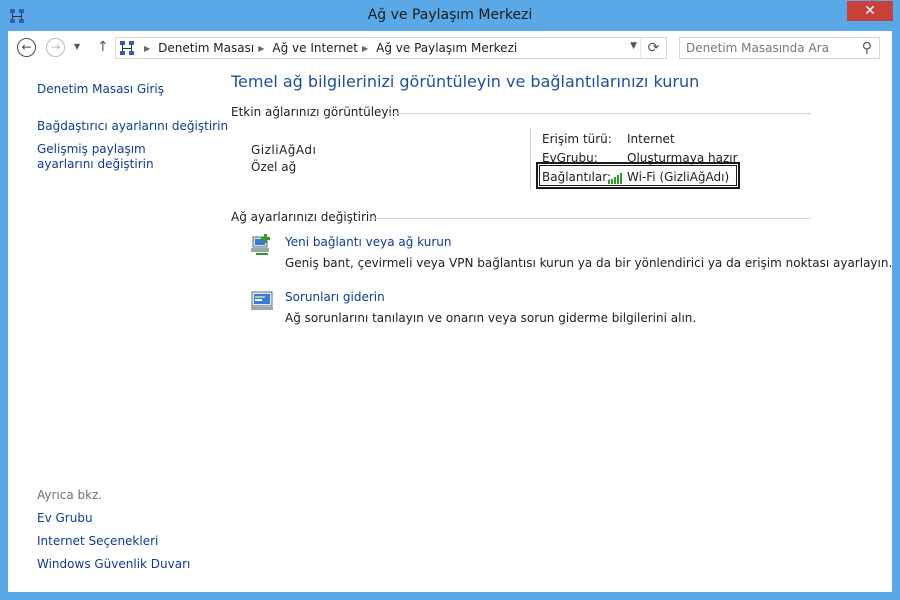  What do you see at coordinates (70, 495) in the screenshot?
I see `see-also-label: Ayrıca bkz.` at bounding box center [70, 495].